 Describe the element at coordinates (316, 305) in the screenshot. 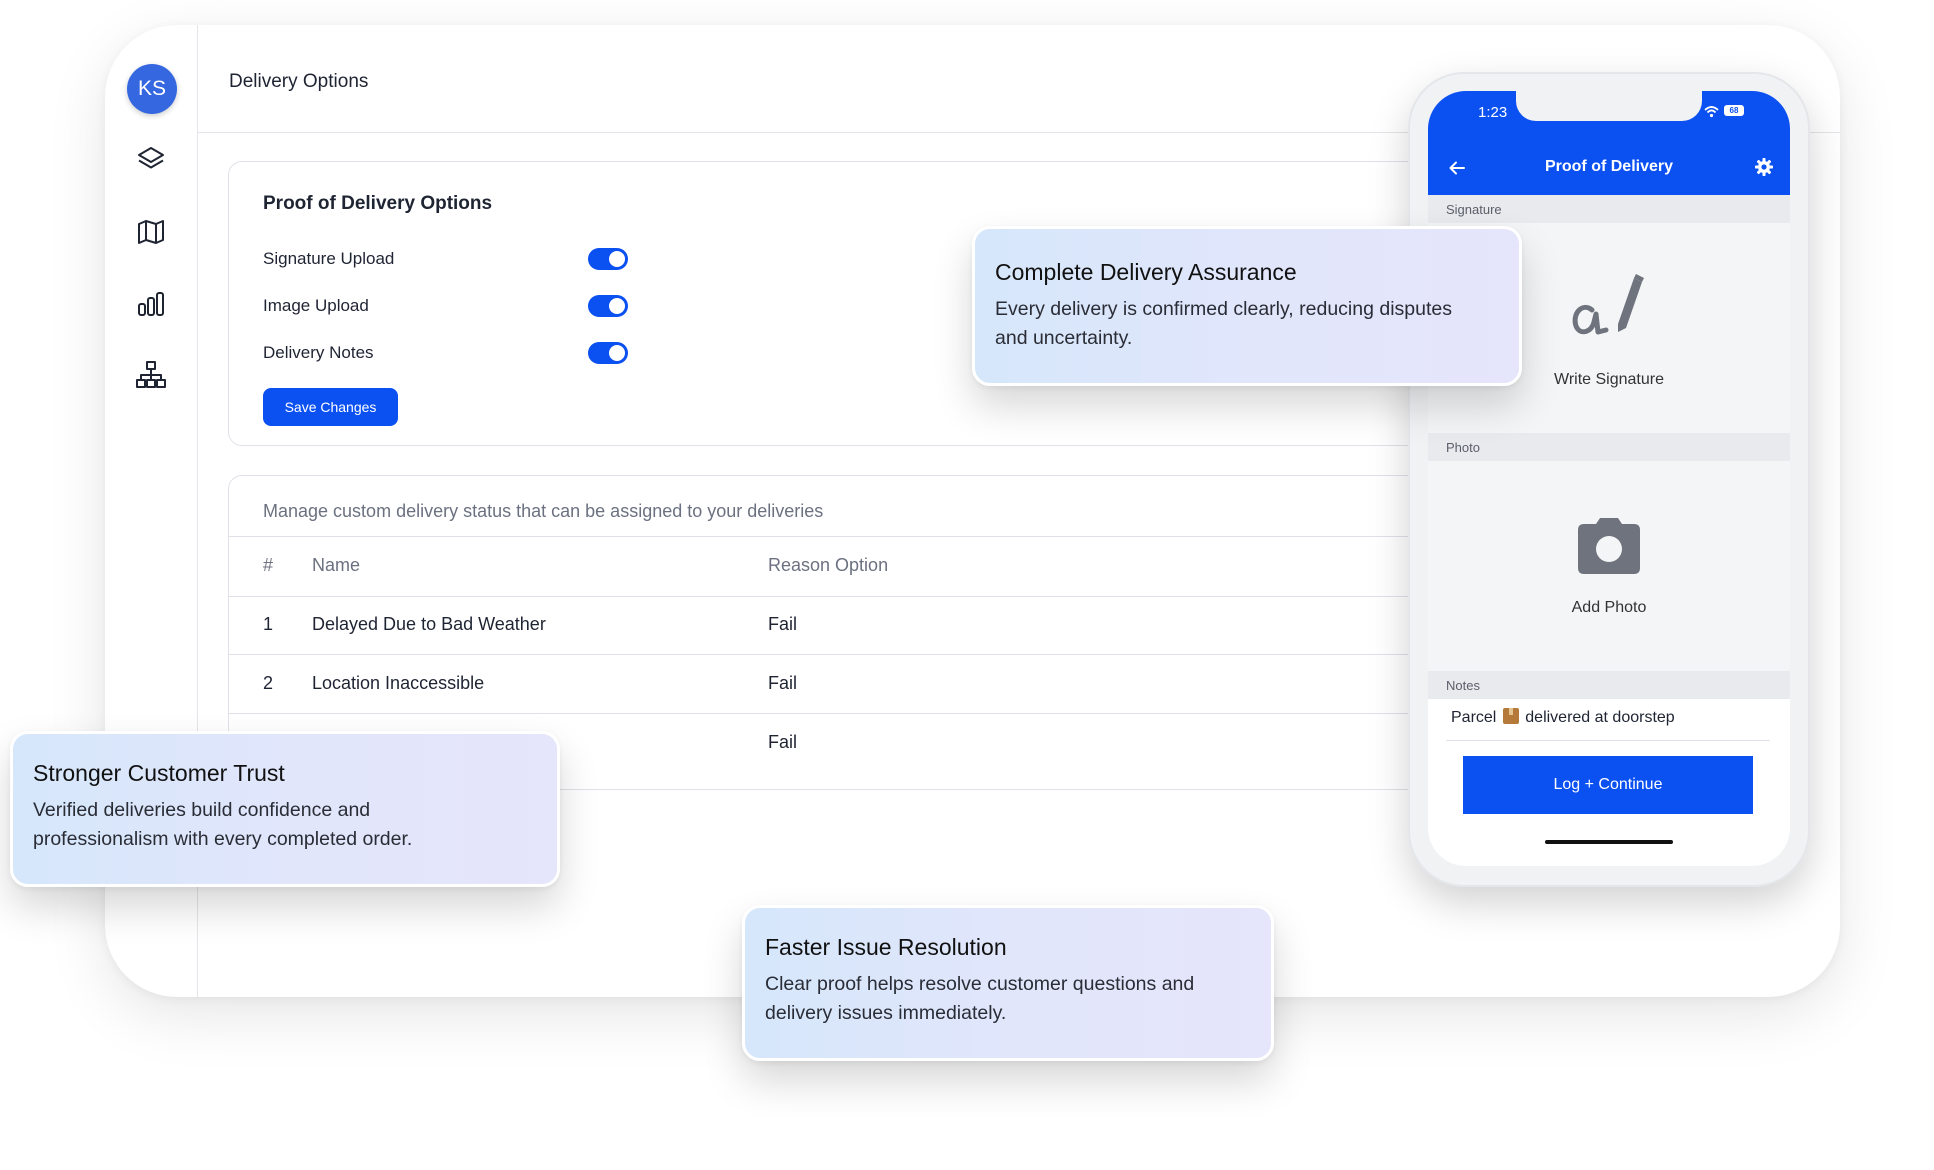

I see `option-label-image: Image Upload` at that location.